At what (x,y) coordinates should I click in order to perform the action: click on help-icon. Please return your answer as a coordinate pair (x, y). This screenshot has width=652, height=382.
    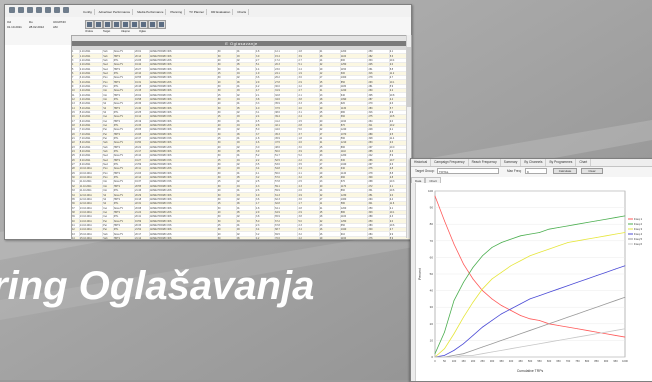
    Looking at the image, I should click on (66, 10).